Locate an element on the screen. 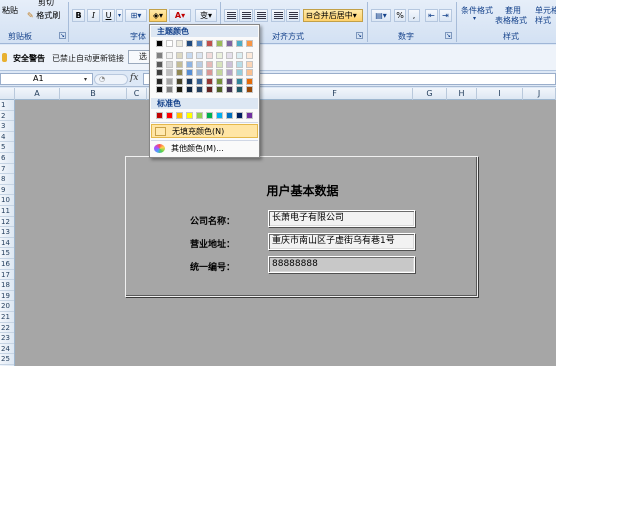 Image resolution: width=640 pixels, height=512 pixels. row-header: 2 is located at coordinates (7, 116).